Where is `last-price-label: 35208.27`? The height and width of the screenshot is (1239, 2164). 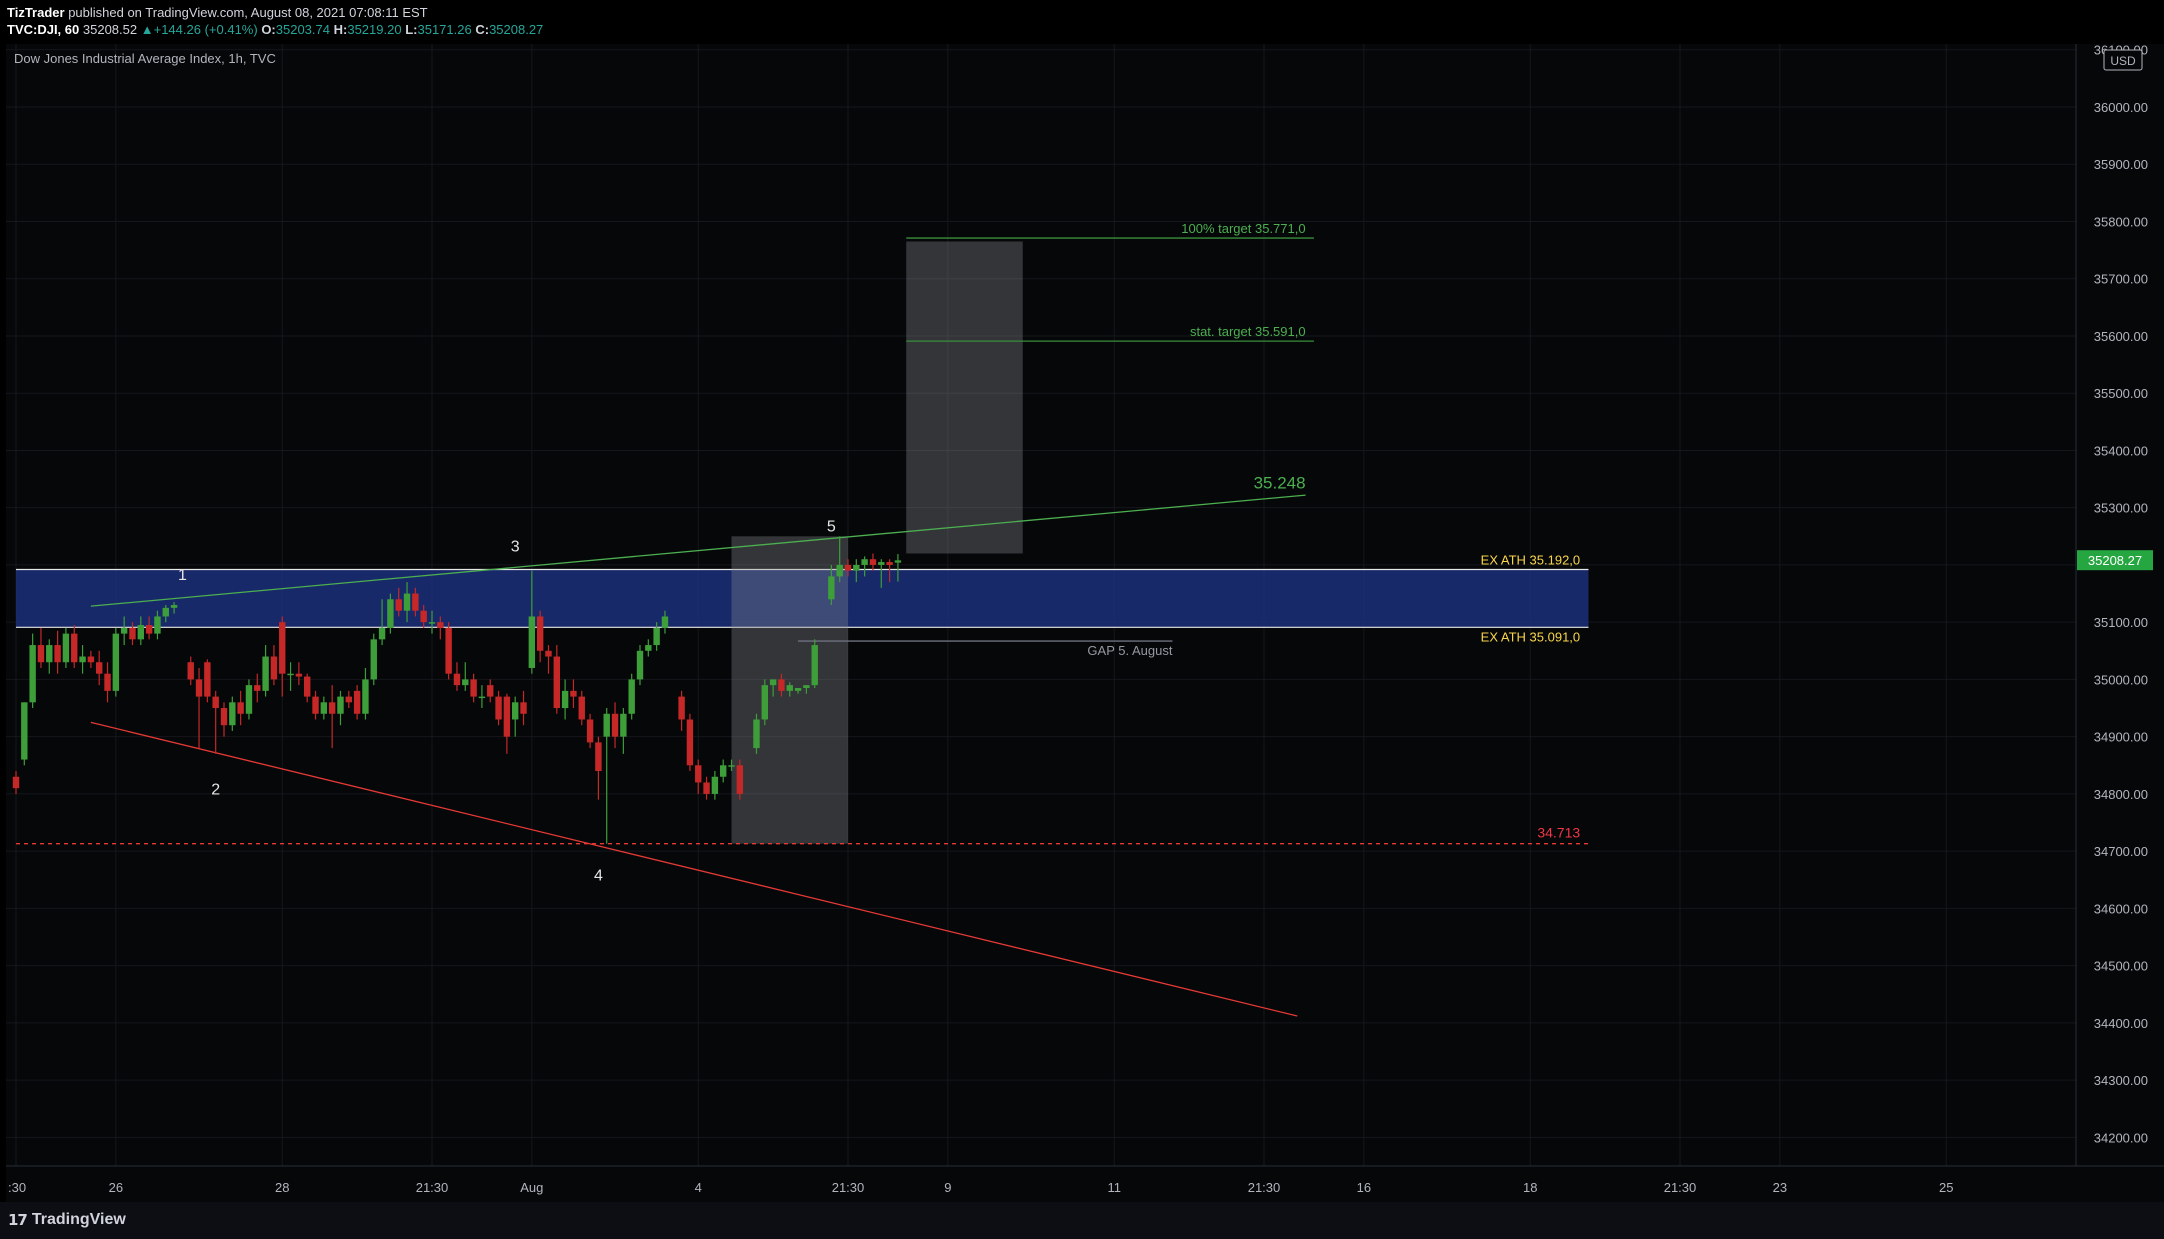 last-price-label: 35208.27 is located at coordinates (2115, 560).